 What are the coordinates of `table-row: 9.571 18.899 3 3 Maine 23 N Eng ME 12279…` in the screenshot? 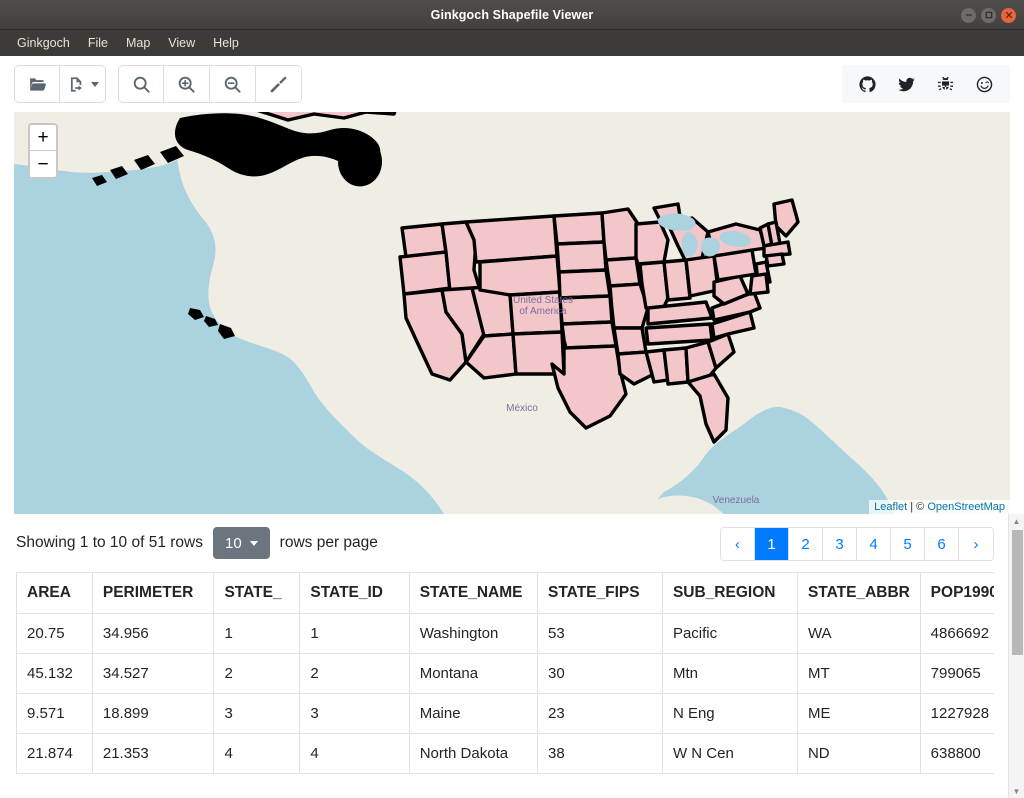 It's located at (505, 713).